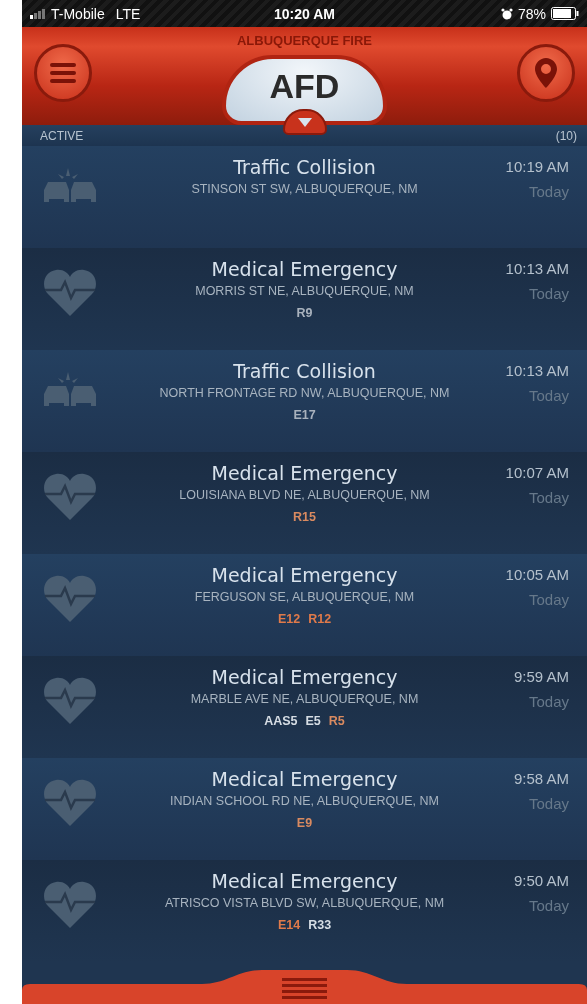  What do you see at coordinates (537, 166) in the screenshot?
I see `incident-time: 10:19 AM` at bounding box center [537, 166].